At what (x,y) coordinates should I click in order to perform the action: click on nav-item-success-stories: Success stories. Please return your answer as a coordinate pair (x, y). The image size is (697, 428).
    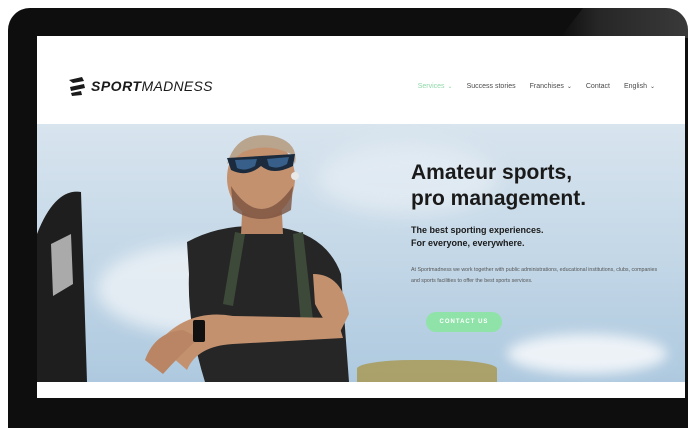
    Looking at the image, I should click on (491, 86).